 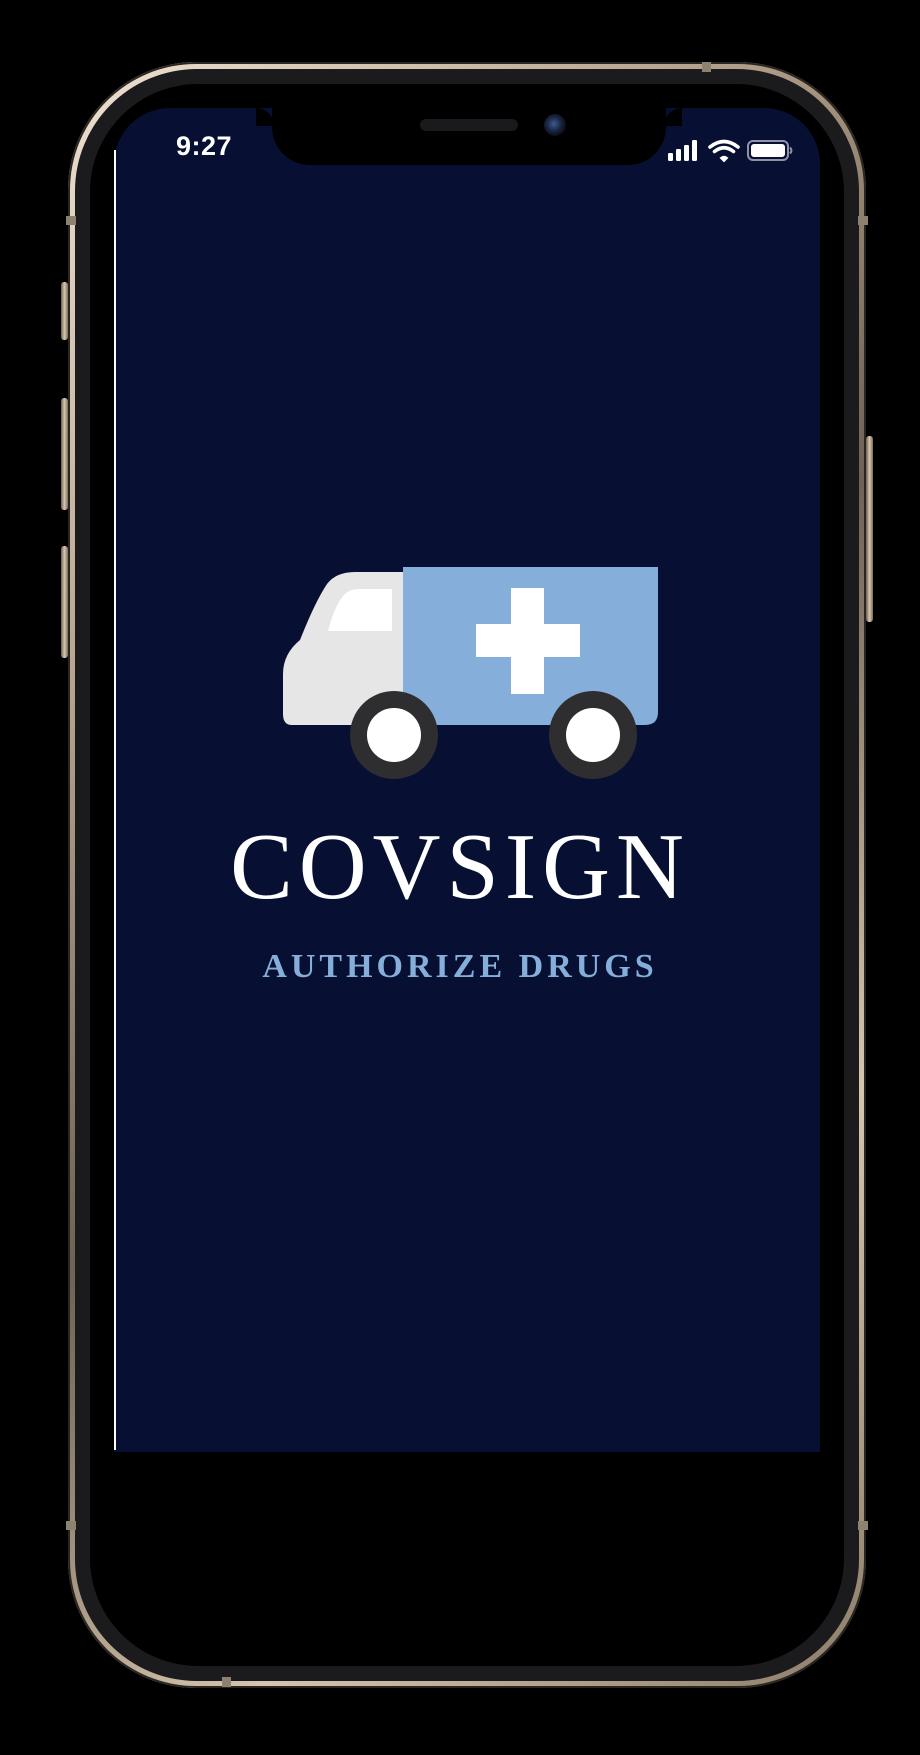 What do you see at coordinates (469, 125) in the screenshot?
I see `earpiece-speaker` at bounding box center [469, 125].